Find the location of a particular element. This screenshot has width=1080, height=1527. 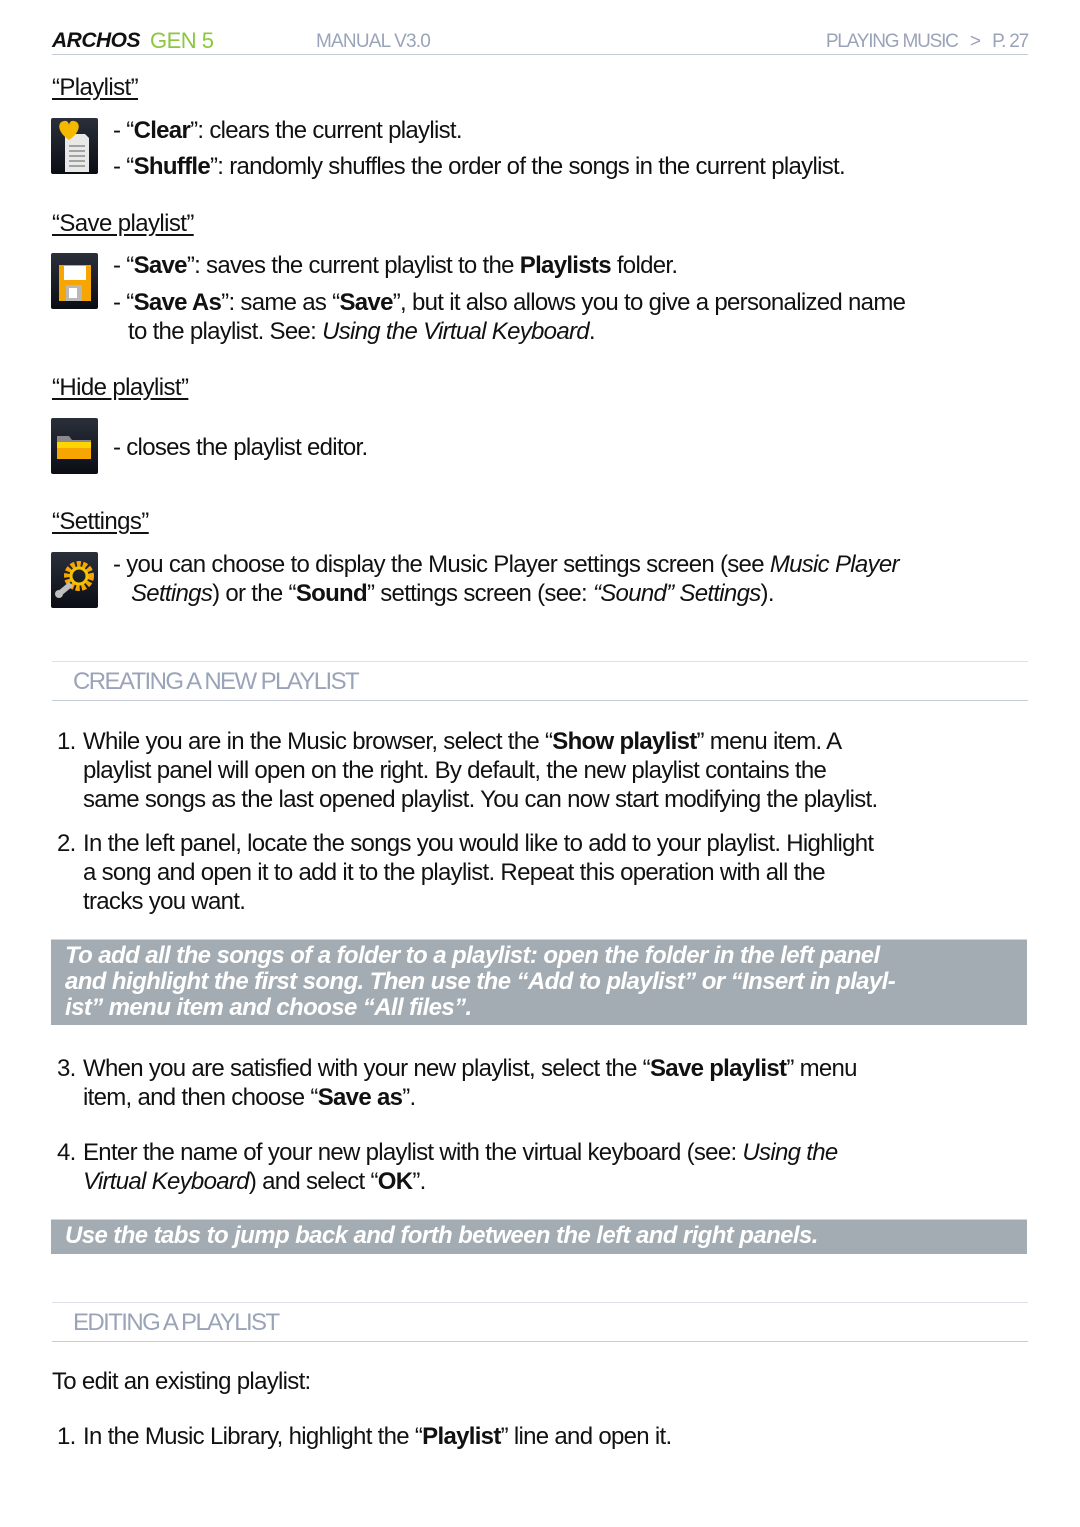

clear-description: - “Clear”: clears the current playlist. is located at coordinates (288, 130).